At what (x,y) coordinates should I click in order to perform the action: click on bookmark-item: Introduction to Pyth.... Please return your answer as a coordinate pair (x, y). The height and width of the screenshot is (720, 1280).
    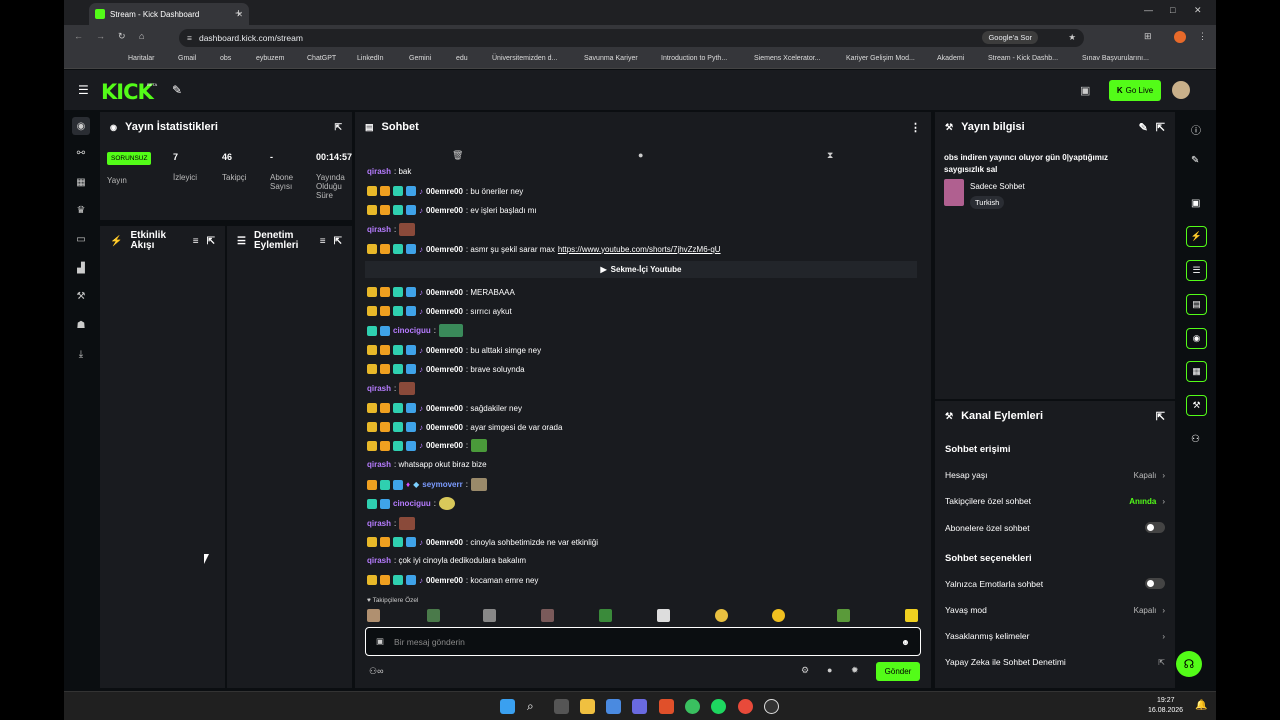
    Looking at the image, I should click on (694, 58).